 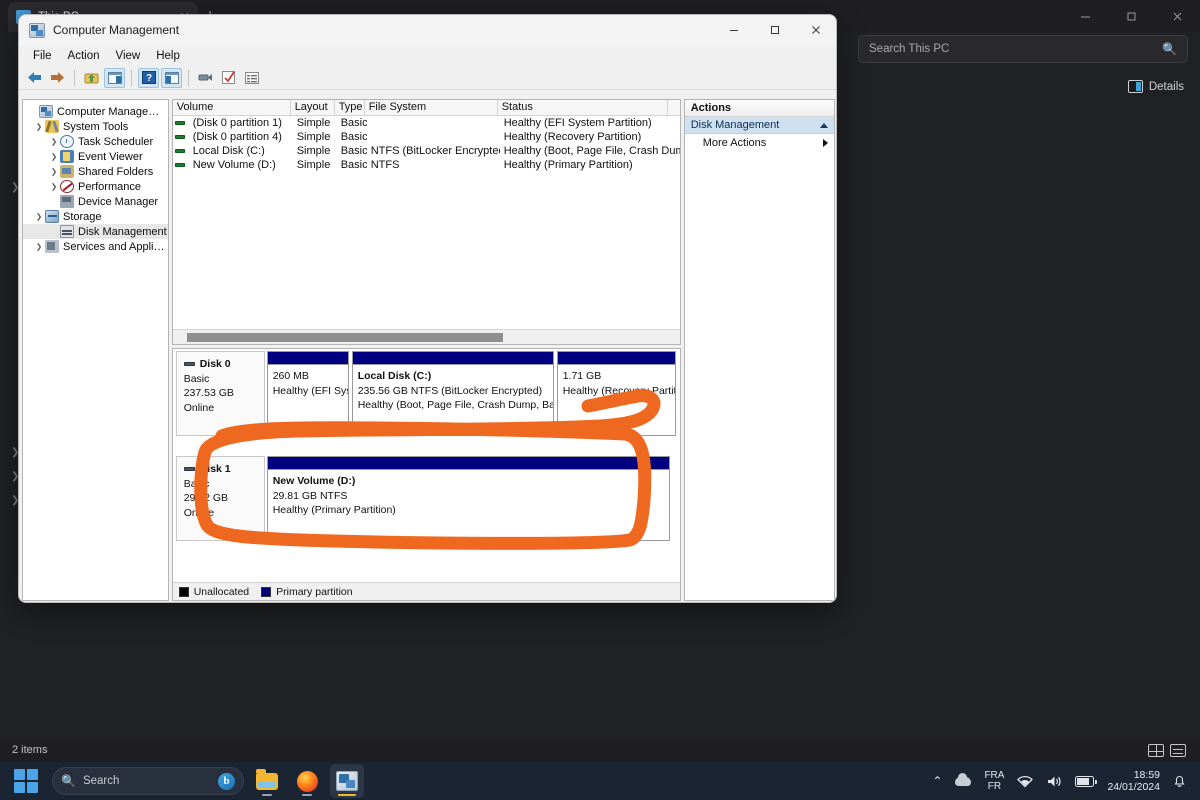 I want to click on details-pane-button: Details, so click(x=1155, y=86).